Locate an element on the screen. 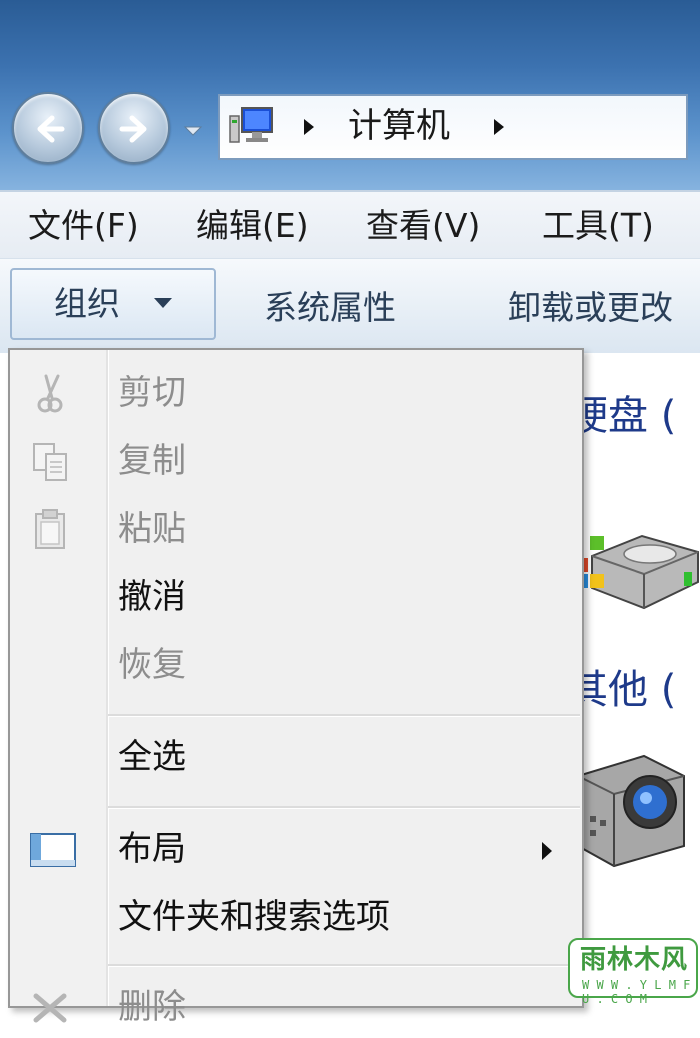 Image resolution: width=700 pixels, height=1038 pixels. menu-item-delete: 删除 is located at coordinates (296, 1008).